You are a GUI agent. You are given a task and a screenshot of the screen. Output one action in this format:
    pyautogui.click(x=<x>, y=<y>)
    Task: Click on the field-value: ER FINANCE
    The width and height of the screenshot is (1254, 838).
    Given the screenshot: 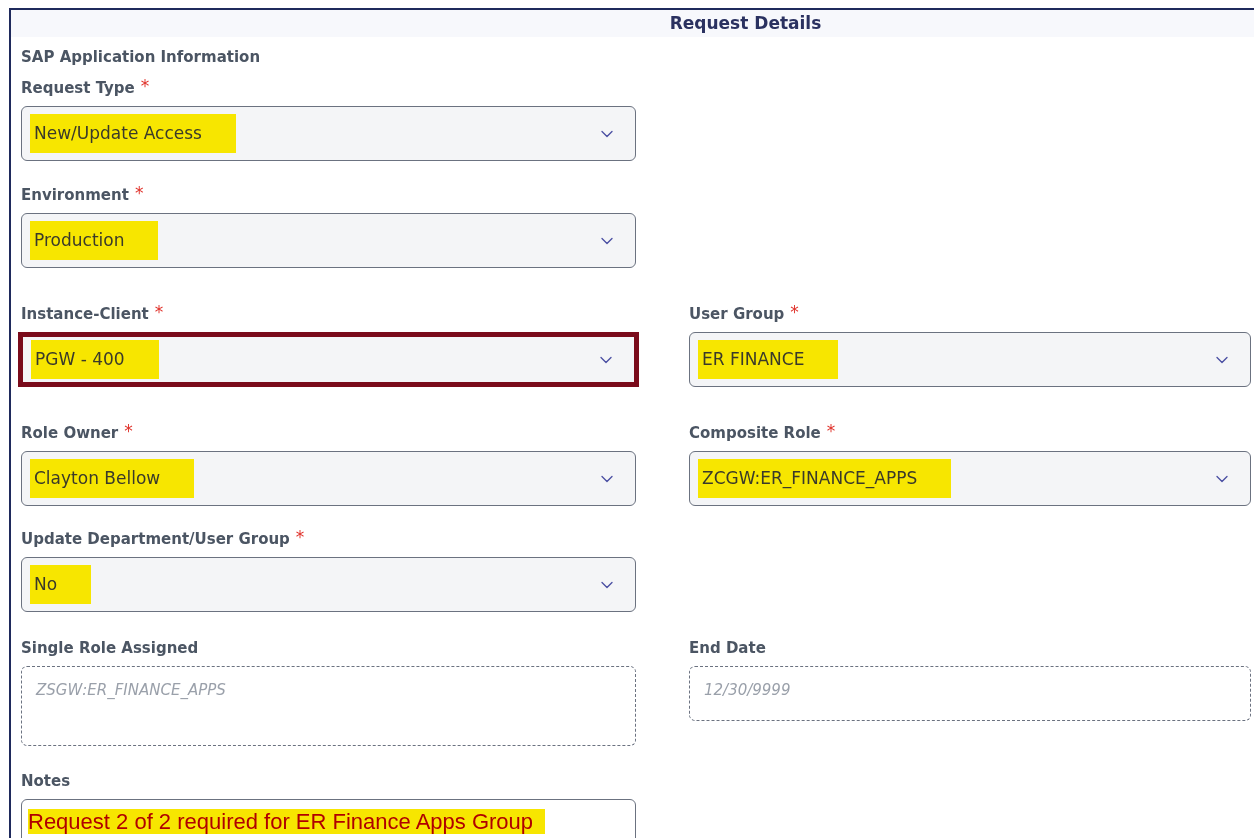 What is the action you would take?
    pyautogui.click(x=768, y=359)
    